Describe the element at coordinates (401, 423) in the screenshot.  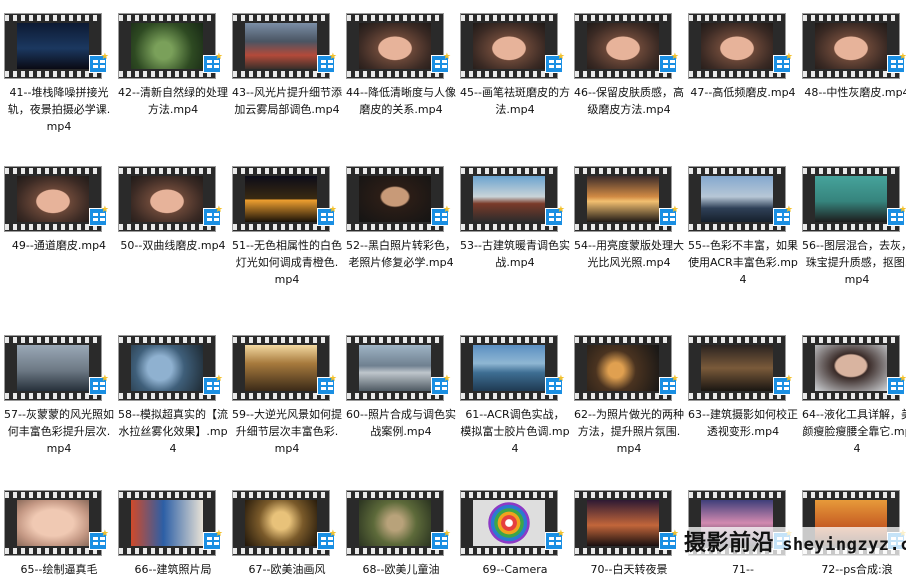
I see `file-name: 60--照片合成与调色实战案例.mp4` at that location.